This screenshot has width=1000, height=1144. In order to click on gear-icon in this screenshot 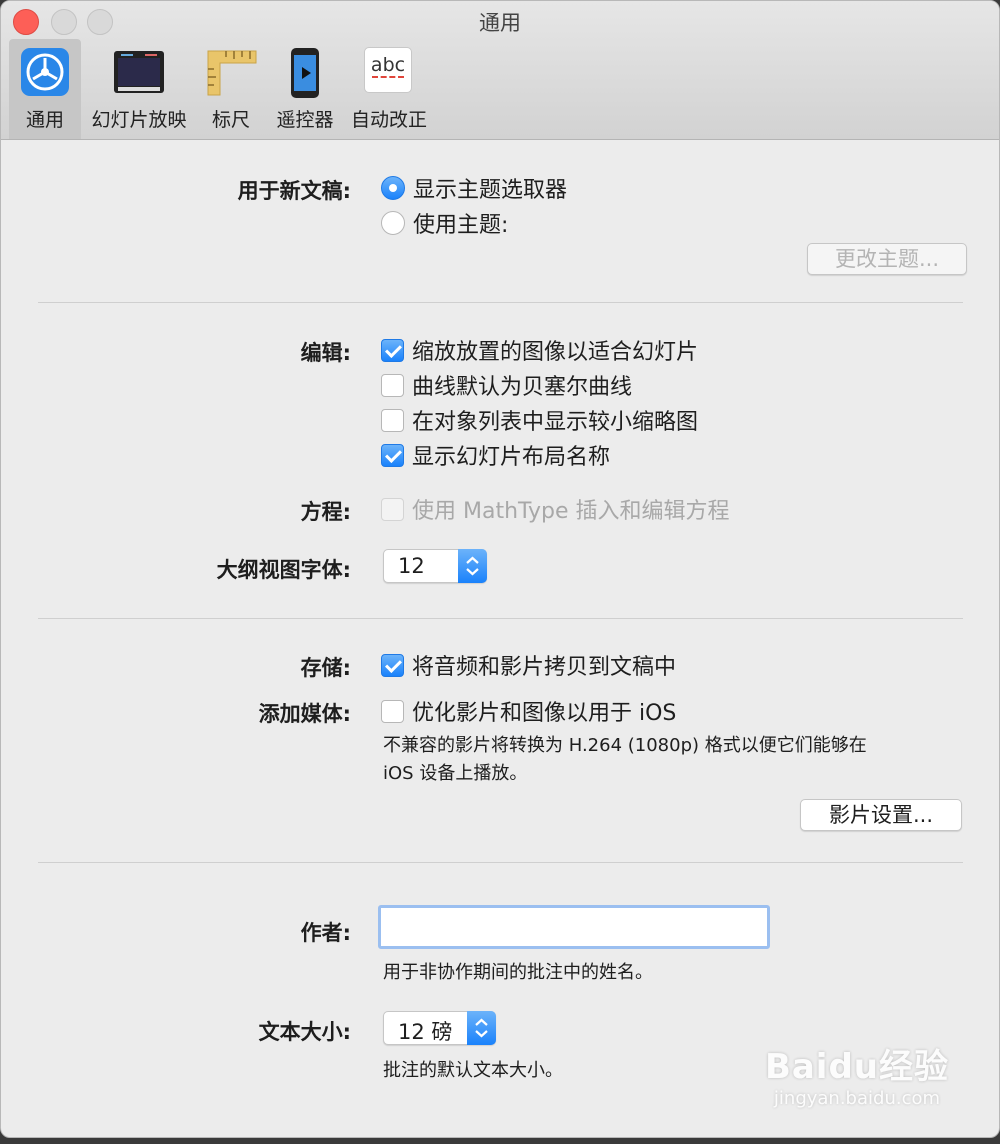, I will do `click(45, 72)`.